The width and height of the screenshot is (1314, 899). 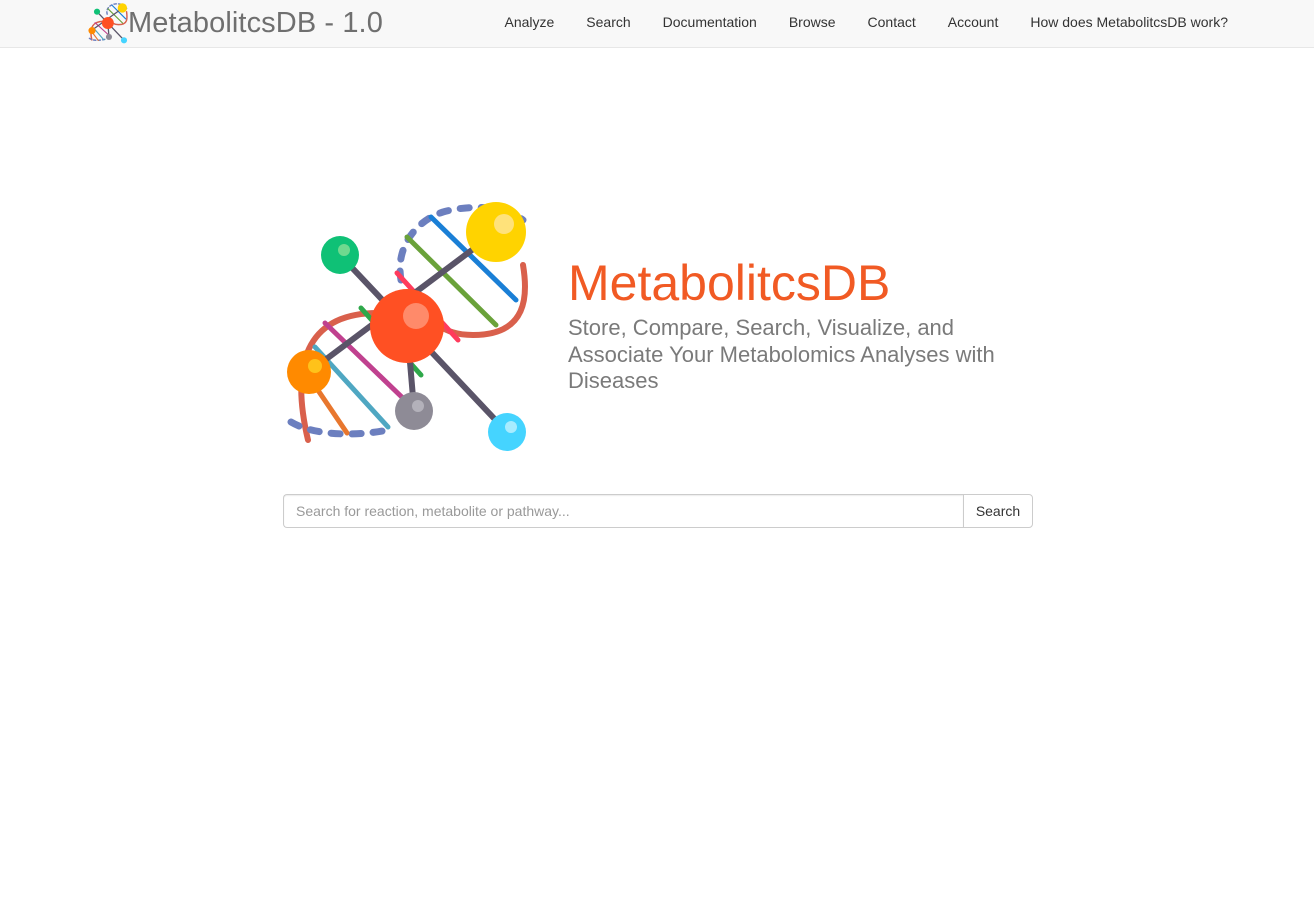 What do you see at coordinates (608, 22) in the screenshot?
I see `nav-link-search: Search` at bounding box center [608, 22].